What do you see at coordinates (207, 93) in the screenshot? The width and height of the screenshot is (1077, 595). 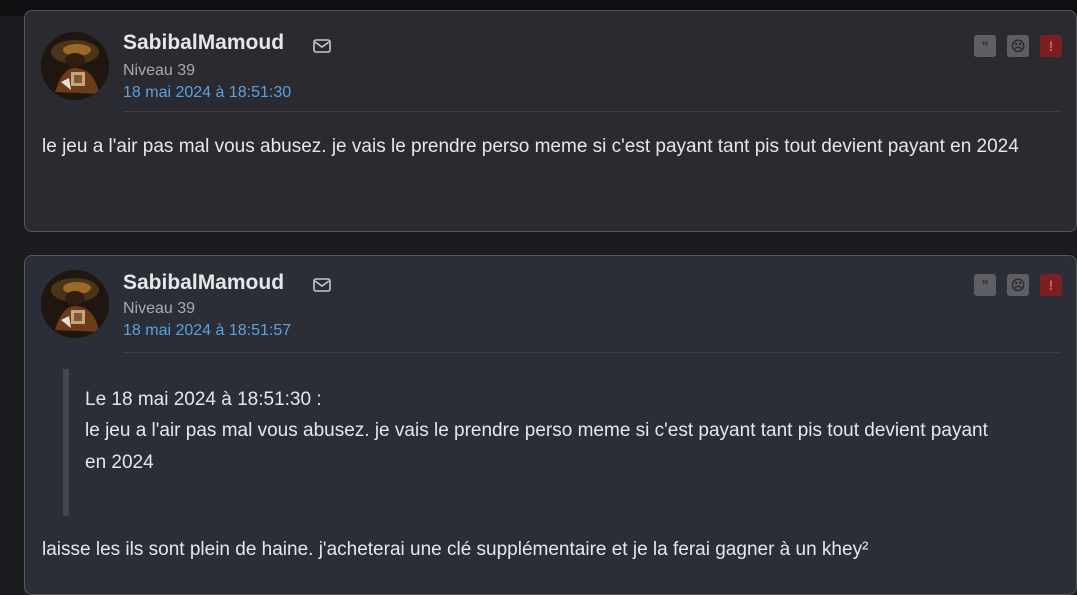 I see `post-date-link: 18 mai 2024 à 18:51:30` at bounding box center [207, 93].